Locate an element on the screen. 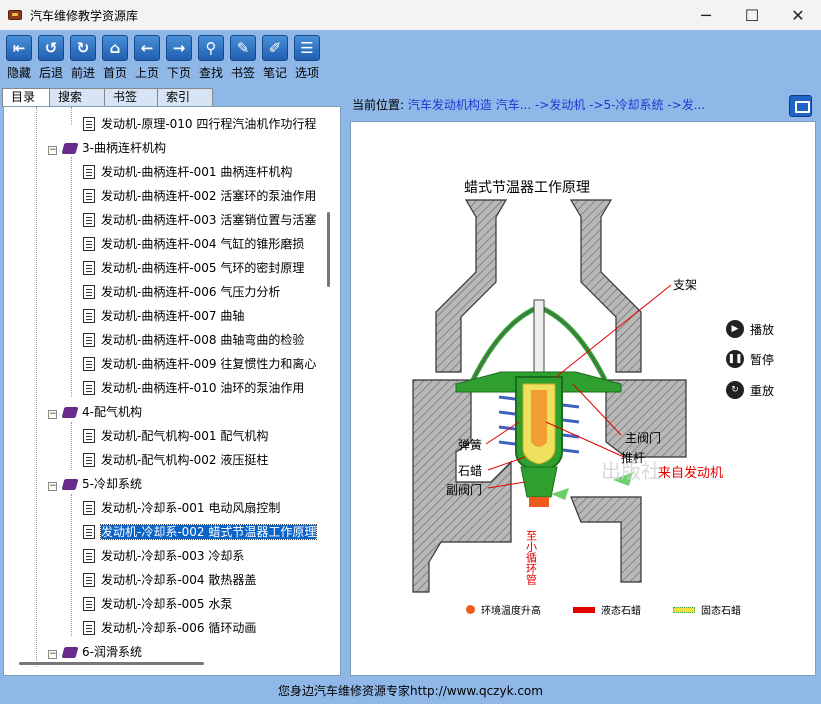  tree-item: 发动机-曲柄连杆-002 活塞环的泵油作用 is located at coordinates (199, 196).